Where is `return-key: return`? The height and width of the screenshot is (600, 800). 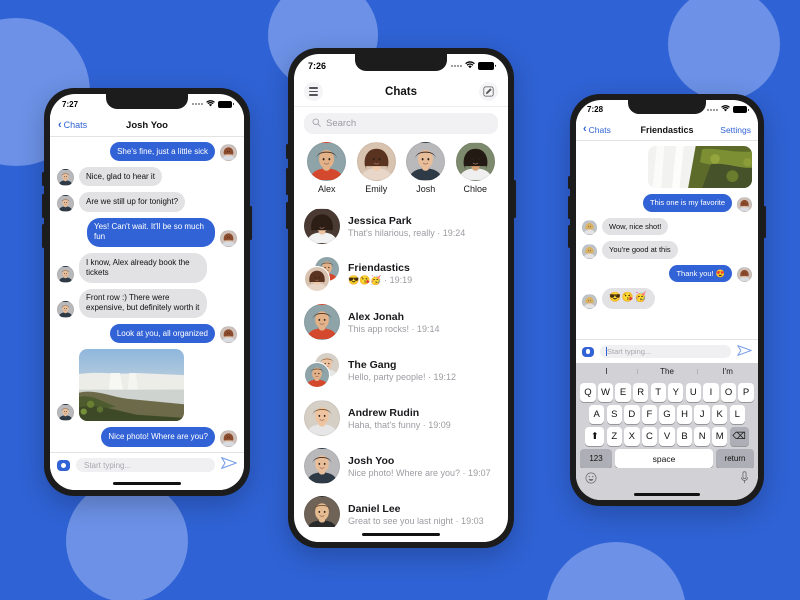
return-key: return is located at coordinates (735, 458).